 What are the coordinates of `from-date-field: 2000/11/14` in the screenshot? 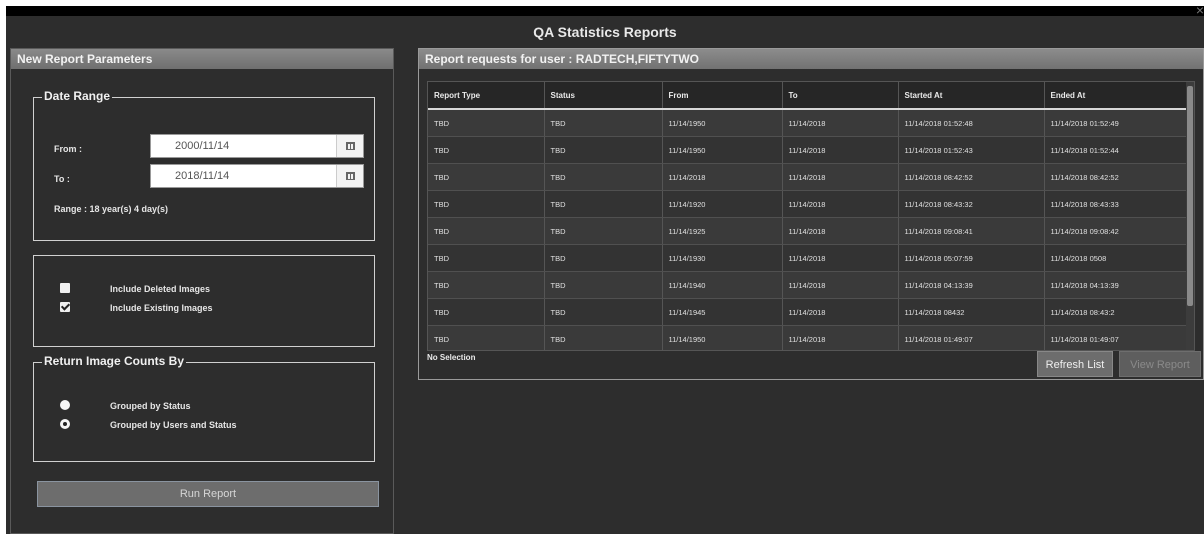 It's located at (257, 146).